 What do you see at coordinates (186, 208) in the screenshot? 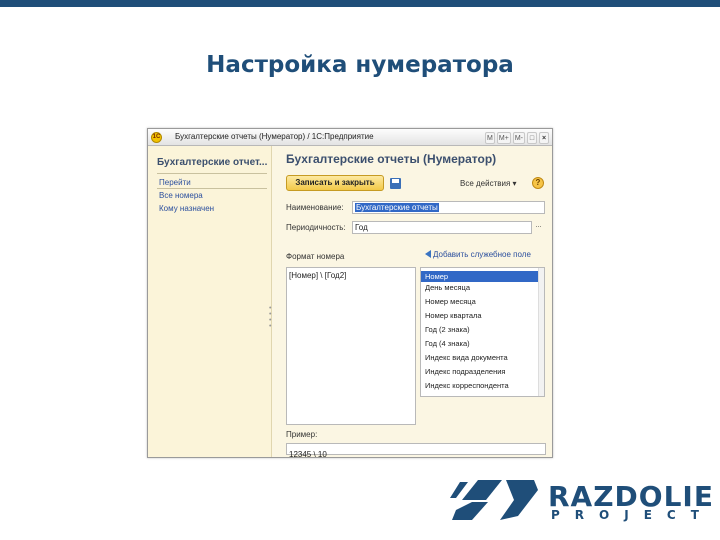
I see `sidebar-link-assigned: Кому назначен` at bounding box center [186, 208].